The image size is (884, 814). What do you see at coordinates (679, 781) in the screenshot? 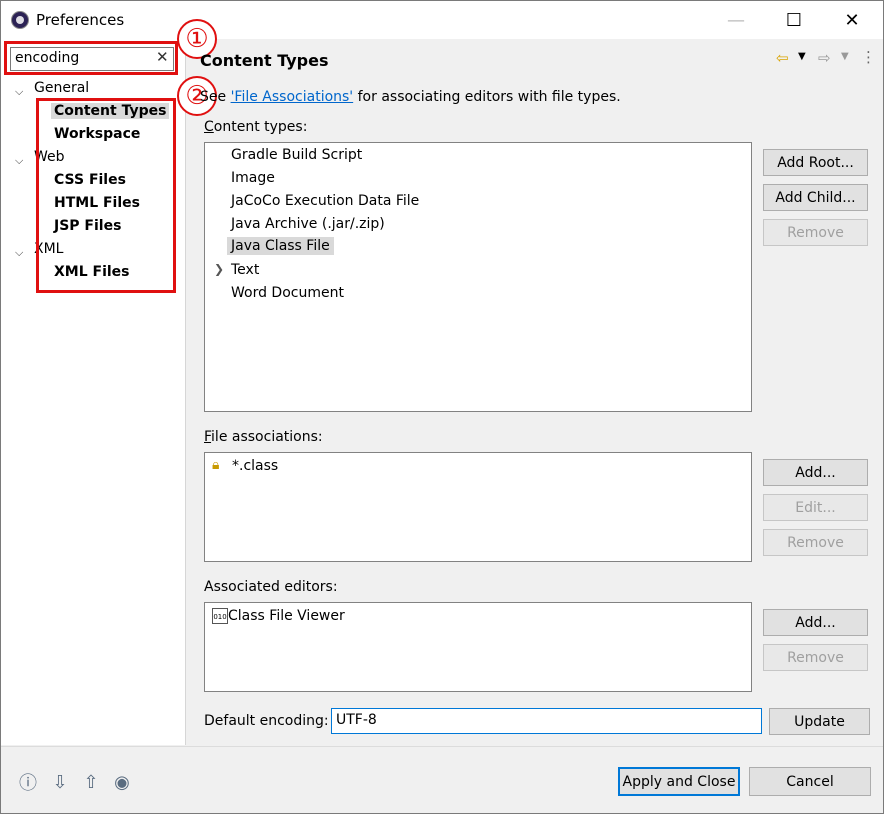
I see `apply-and-close-button: Apply and Close` at bounding box center [679, 781].